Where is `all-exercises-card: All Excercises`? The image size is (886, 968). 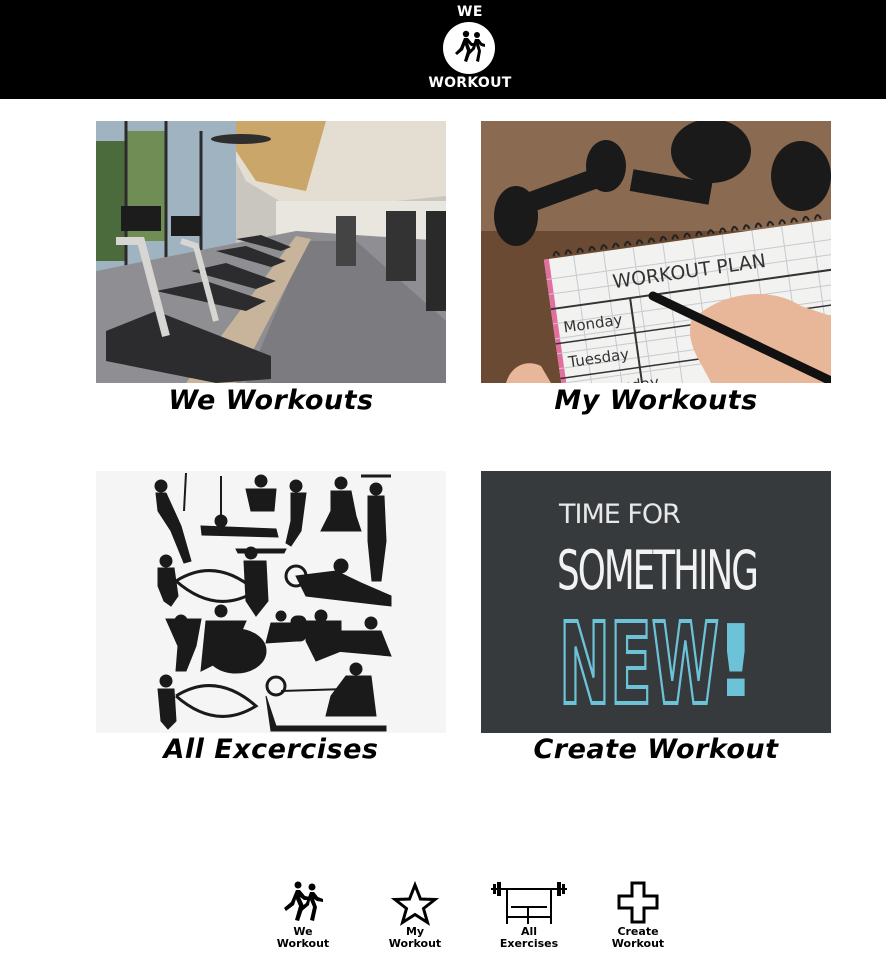 all-exercises-card: All Excercises is located at coordinates (271, 618).